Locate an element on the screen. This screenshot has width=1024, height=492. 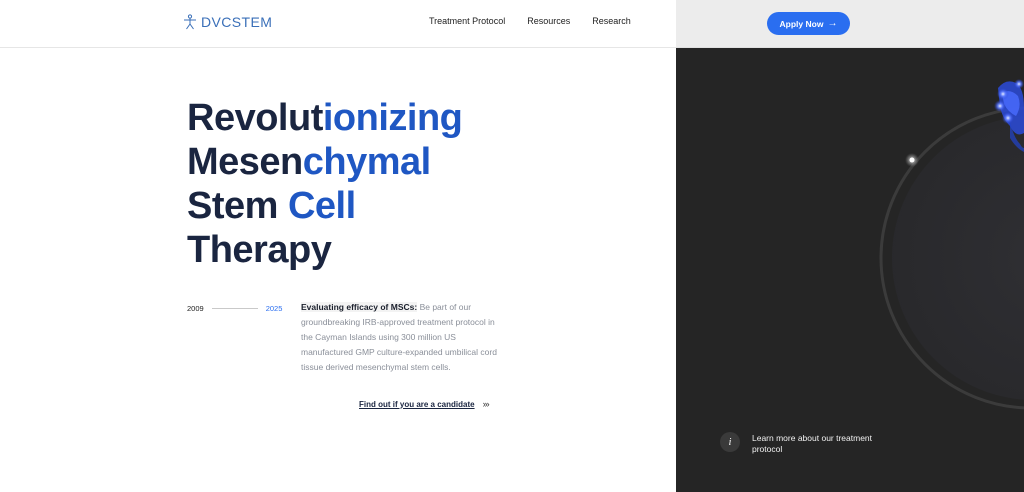
timeline: 2009 2025 is located at coordinates (234, 308).